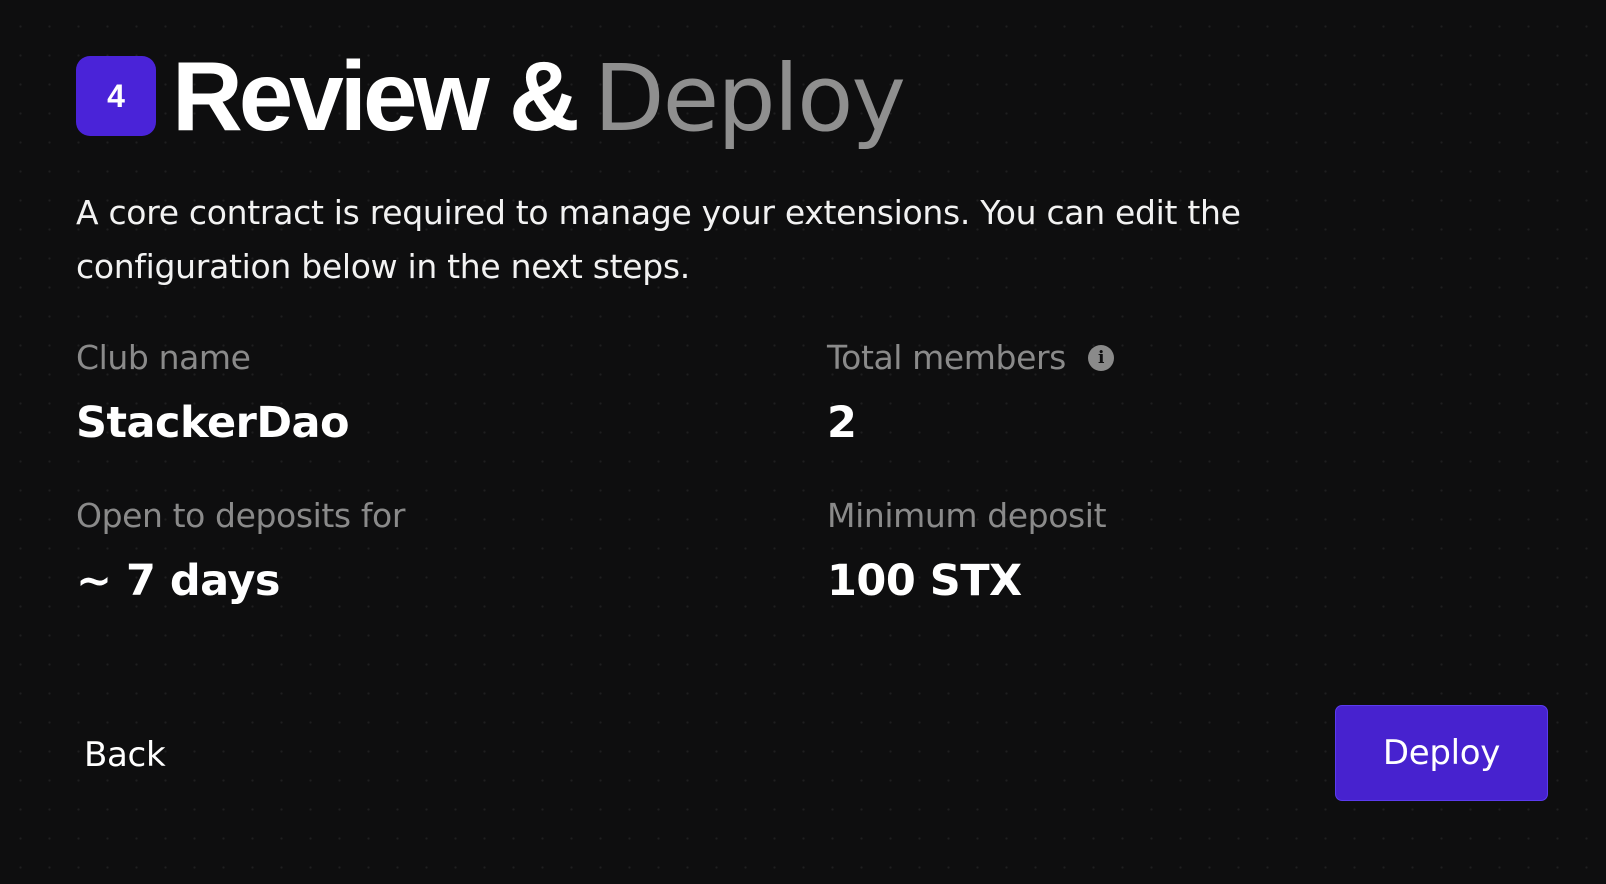  I want to click on page-title-bold: Review &, so click(376, 96).